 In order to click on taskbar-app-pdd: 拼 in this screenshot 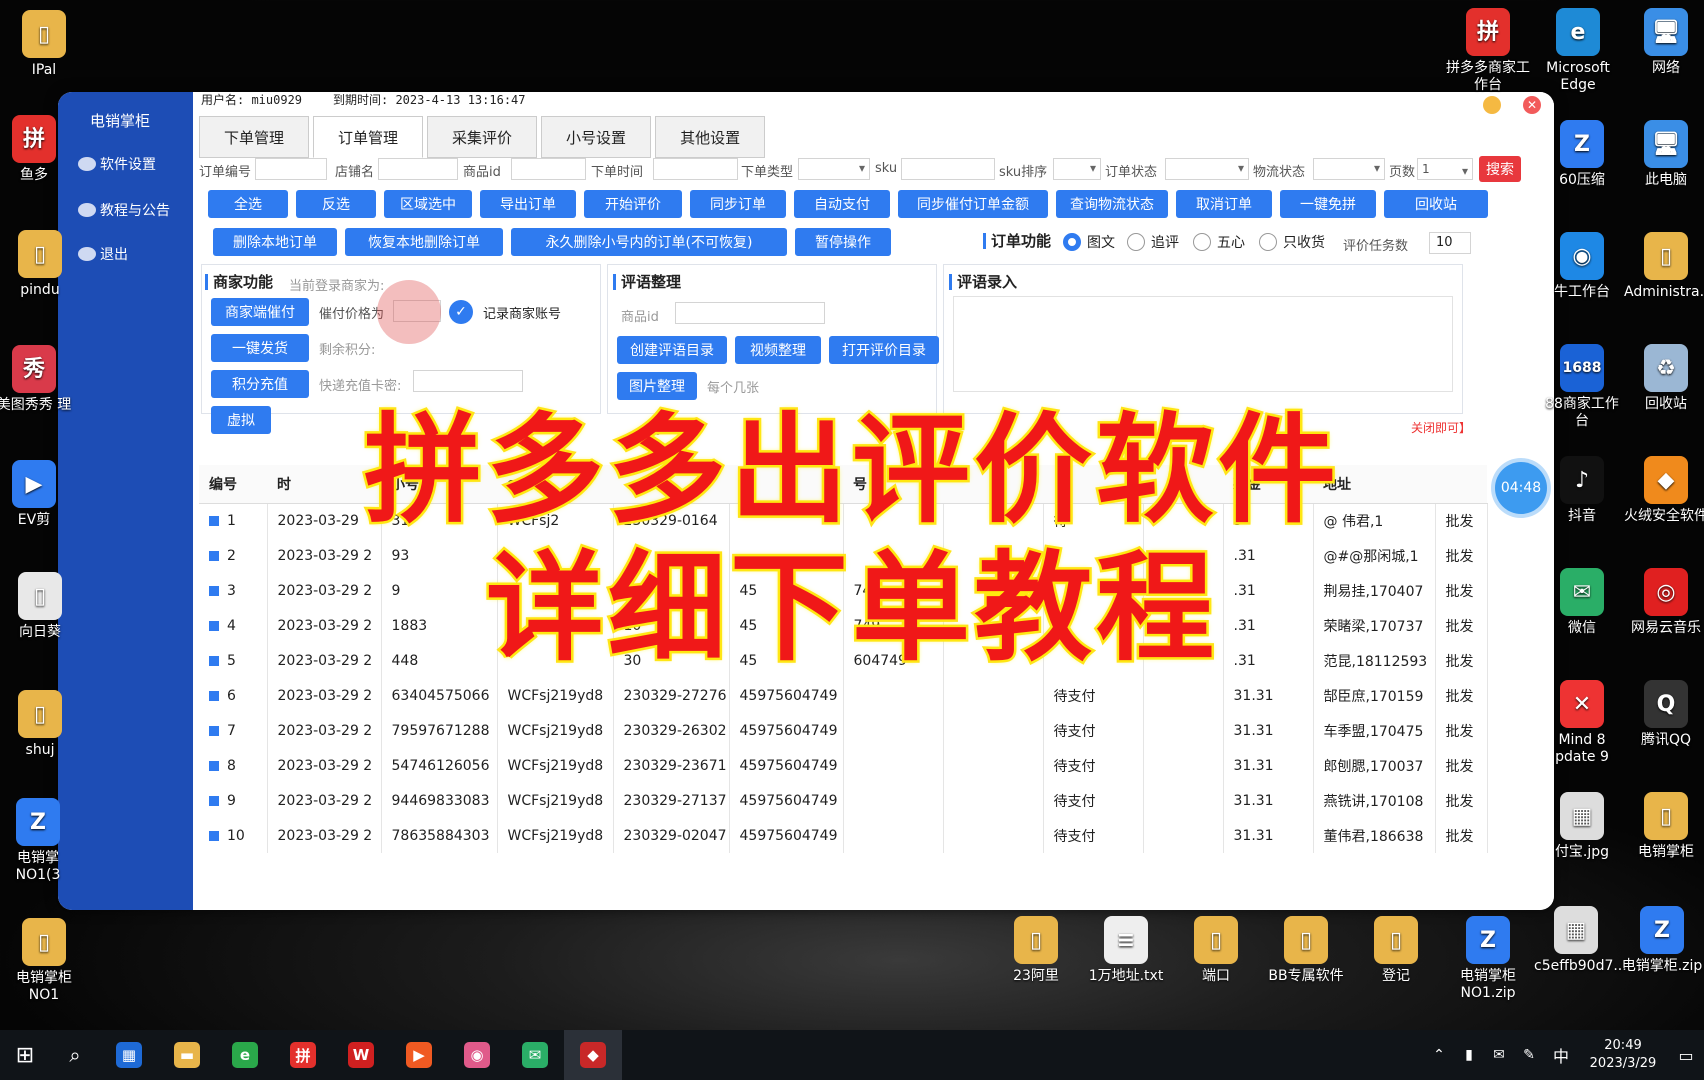, I will do `click(303, 1055)`.